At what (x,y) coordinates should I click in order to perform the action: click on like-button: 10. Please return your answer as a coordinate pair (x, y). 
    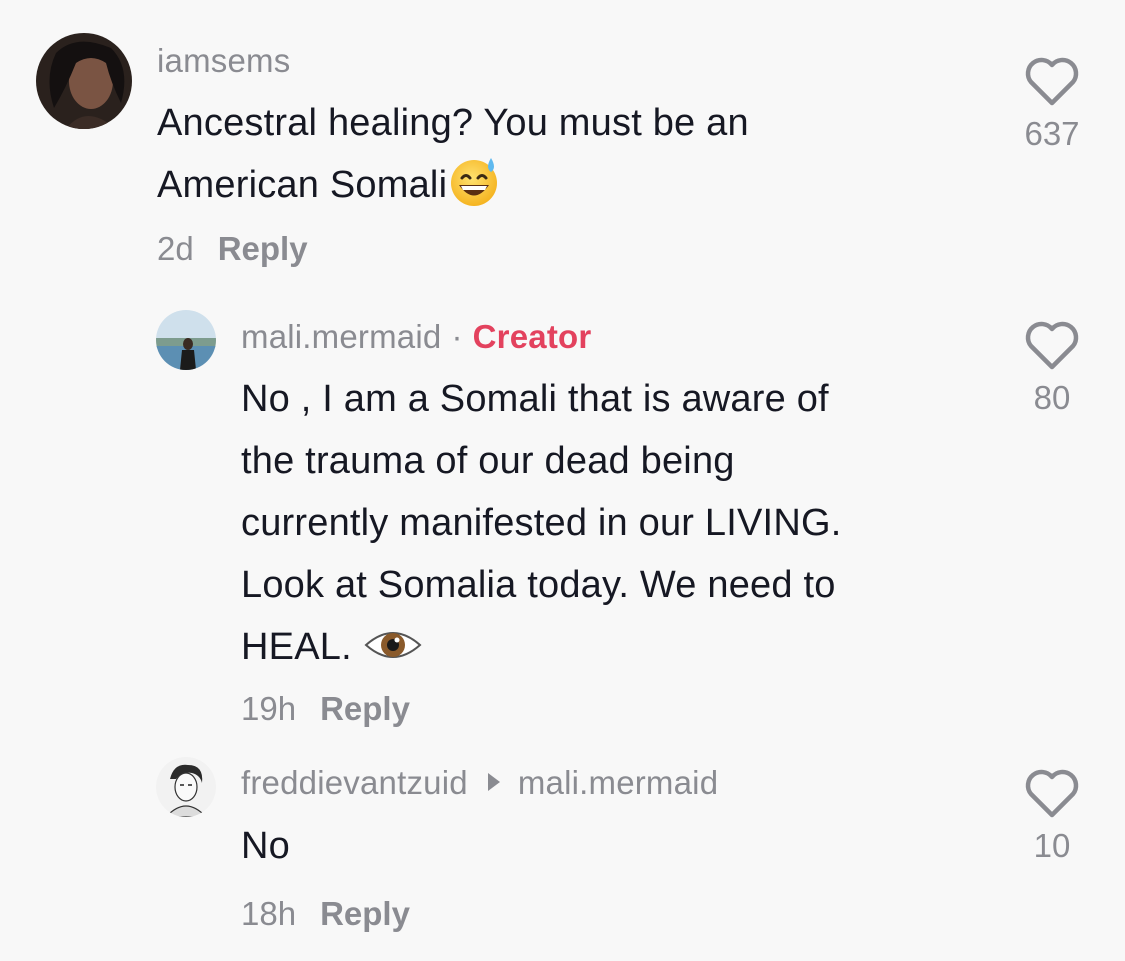
    Looking at the image, I should click on (1052, 816).